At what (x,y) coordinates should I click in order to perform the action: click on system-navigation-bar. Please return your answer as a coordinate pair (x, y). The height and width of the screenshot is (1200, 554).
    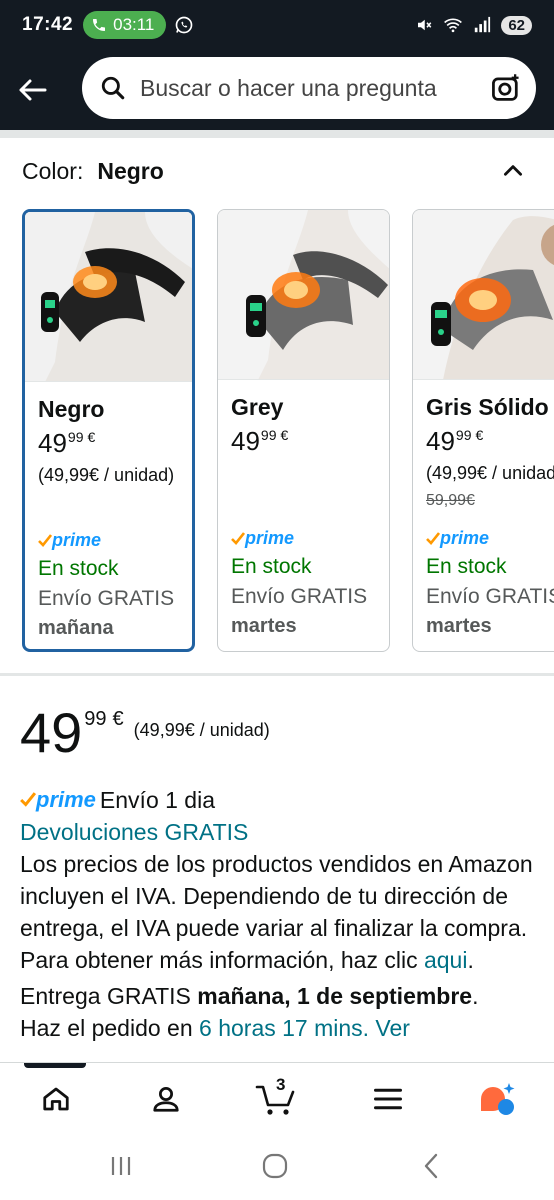
    Looking at the image, I should click on (277, 1166).